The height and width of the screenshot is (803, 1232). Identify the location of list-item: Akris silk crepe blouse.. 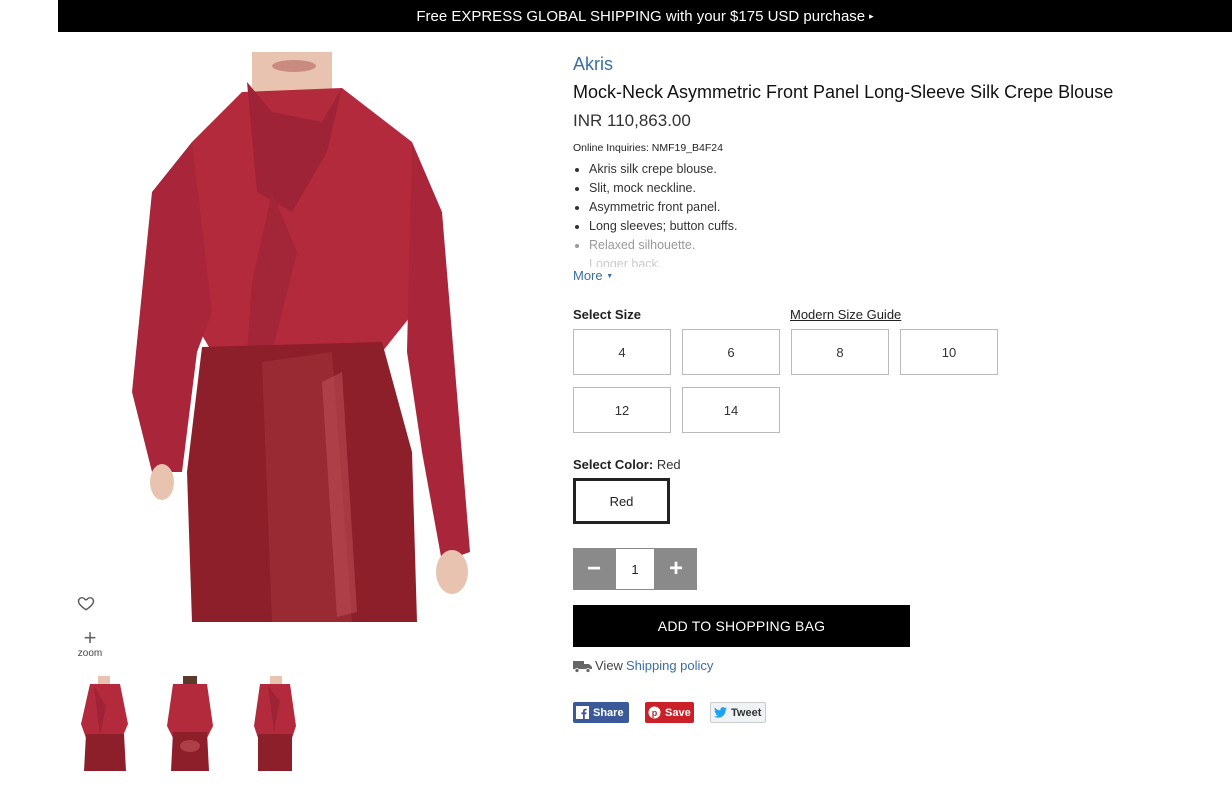
(881, 169).